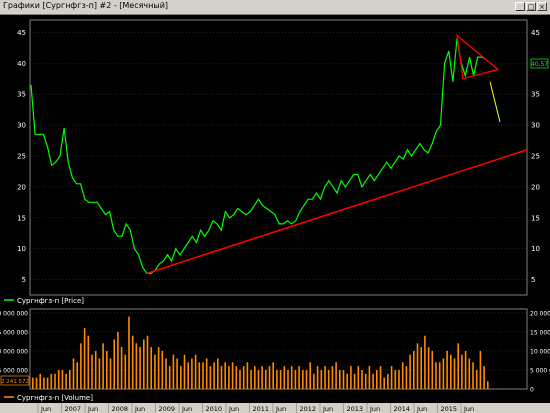 The image size is (550, 413). What do you see at coordinates (535, 156) in the screenshot?
I see `price-y-tick-right: 25` at bounding box center [535, 156].